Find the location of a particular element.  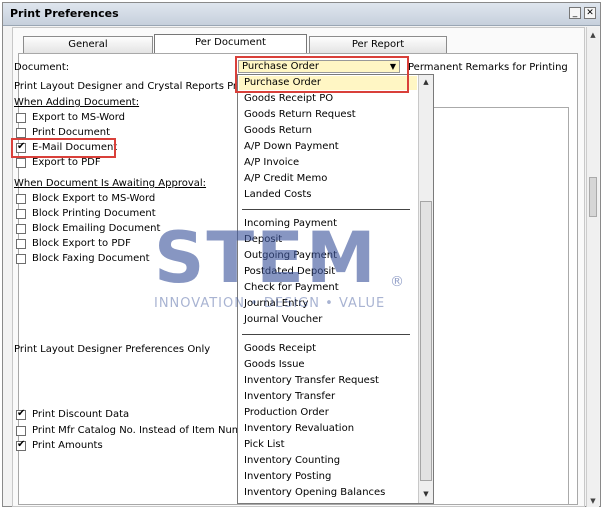

tab-general-label: General is located at coordinates (88, 44).